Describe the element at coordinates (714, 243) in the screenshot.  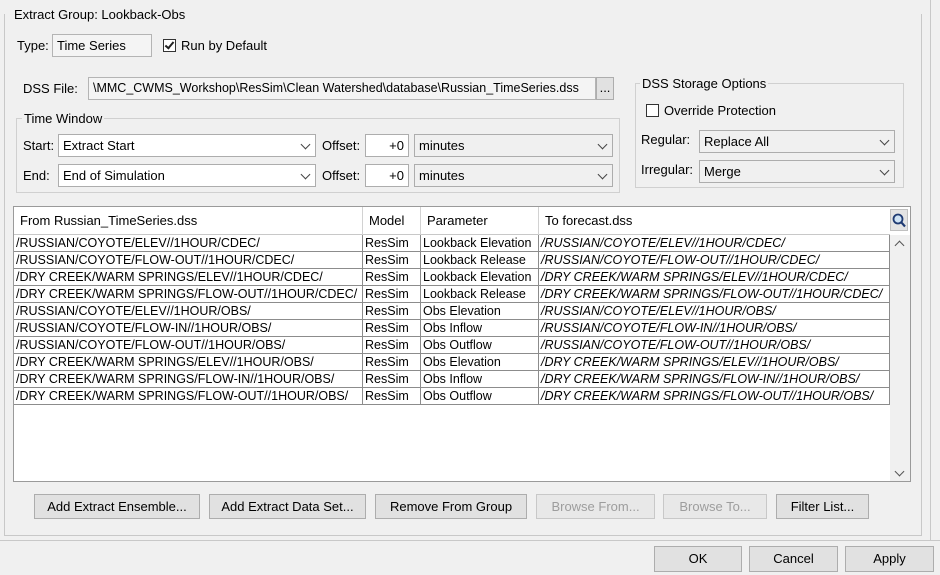
I see `cell-to: /RUSSIAN/COYOTE/ELEV//1HOUR/CDEC/` at that location.